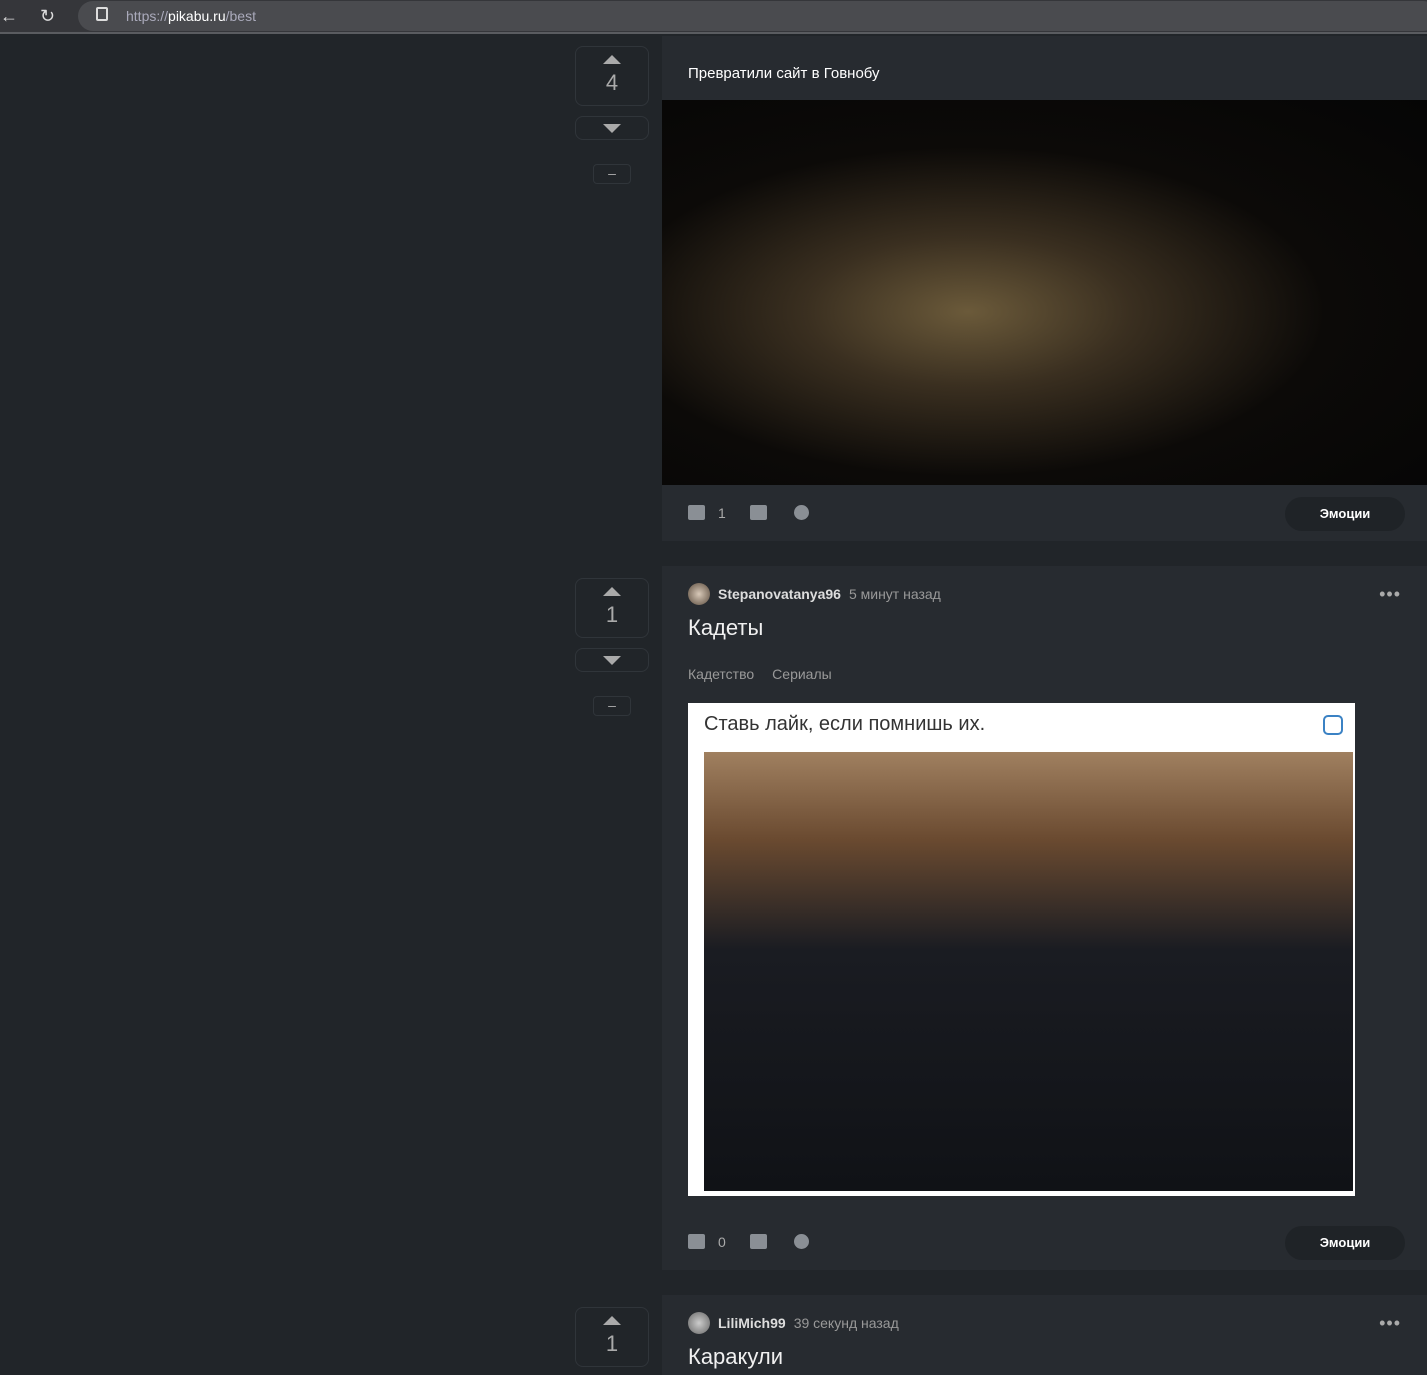 Image resolution: width=1427 pixels, height=1375 pixels. I want to click on author-link: Stepanovatanya96, so click(779, 594).